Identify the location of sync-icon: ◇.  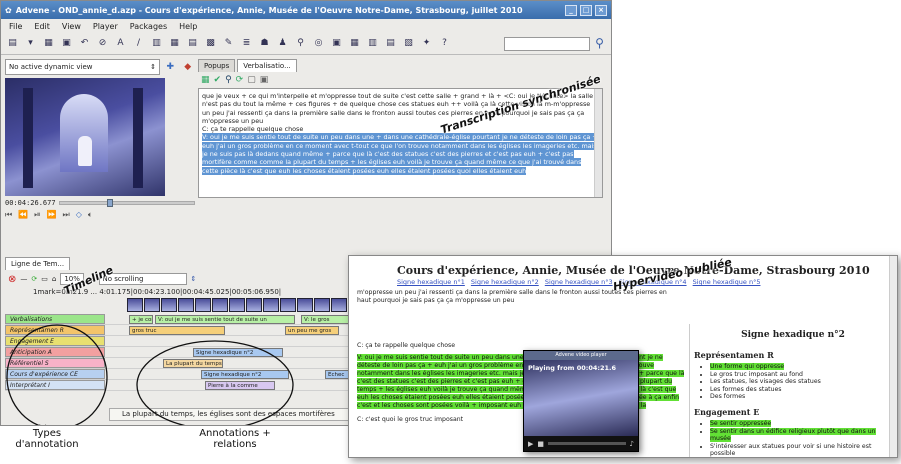
(79, 215).